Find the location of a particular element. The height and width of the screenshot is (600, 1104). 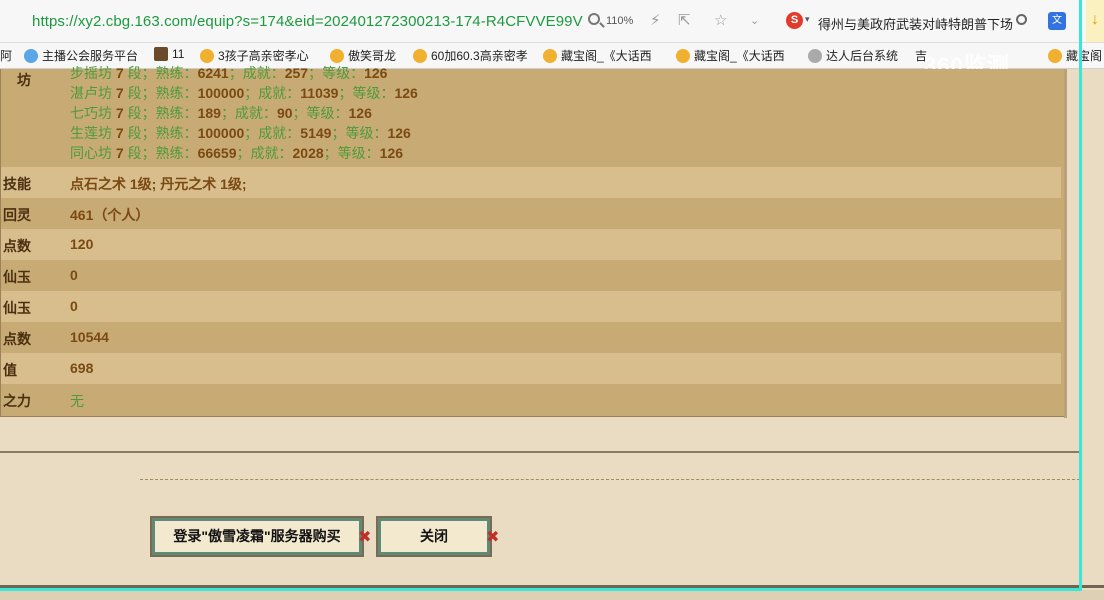

info-row: 点数 10544 is located at coordinates (531, 337).